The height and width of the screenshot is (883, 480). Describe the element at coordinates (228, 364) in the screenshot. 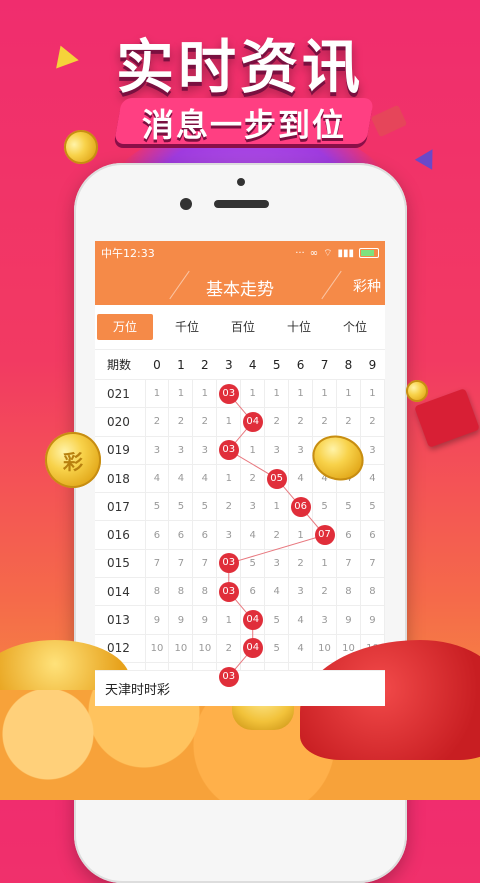

I see `header-digit: 3` at that location.